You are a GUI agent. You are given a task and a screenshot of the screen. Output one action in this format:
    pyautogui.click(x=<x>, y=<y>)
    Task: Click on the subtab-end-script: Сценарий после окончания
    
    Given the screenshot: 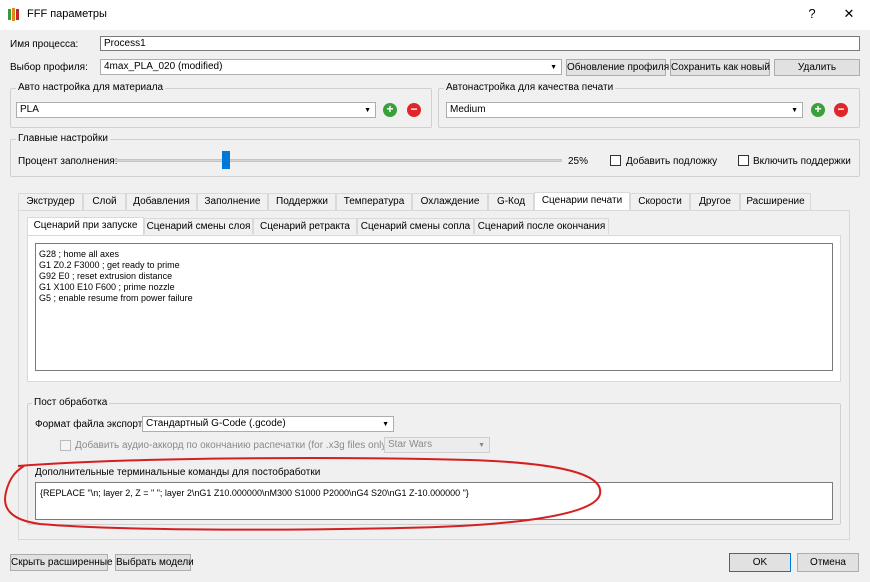 What is the action you would take?
    pyautogui.click(x=541, y=226)
    